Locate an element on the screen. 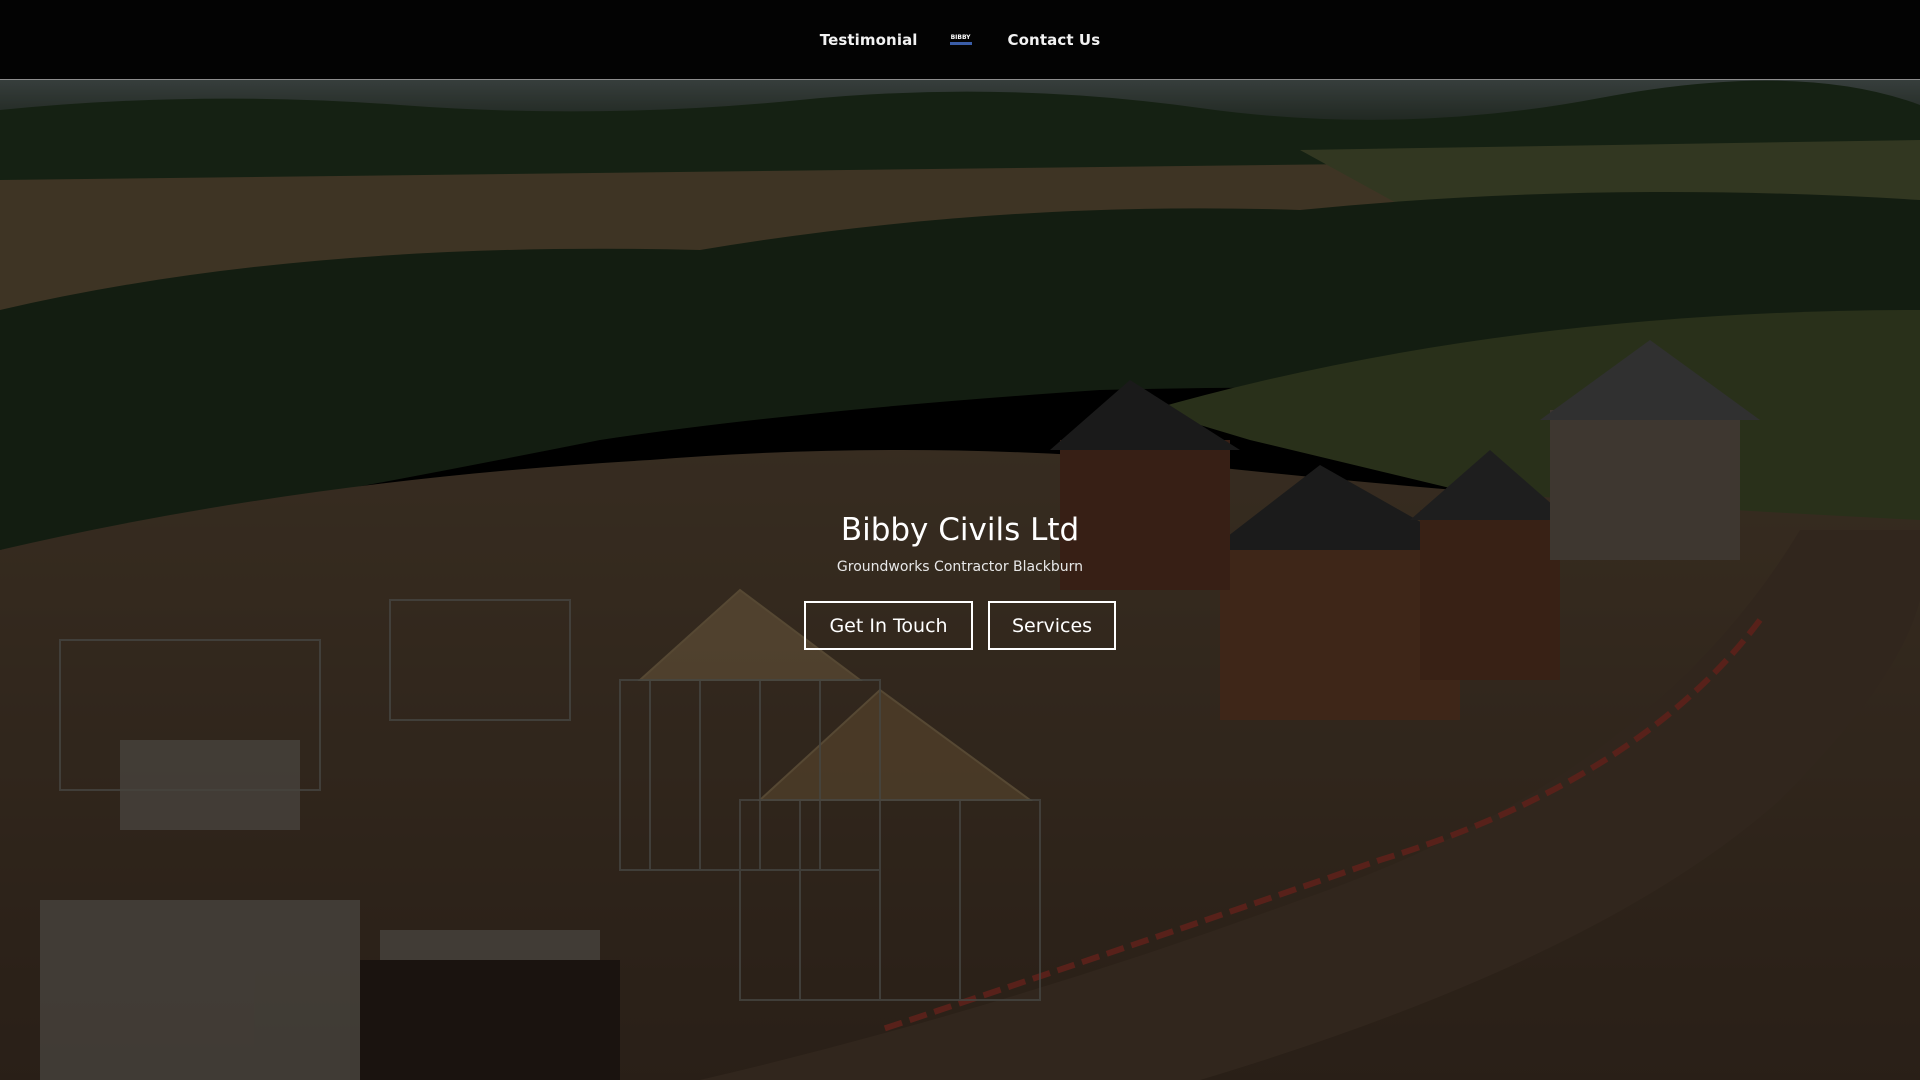  logo-wordmark: BIBBY is located at coordinates (960, 37).